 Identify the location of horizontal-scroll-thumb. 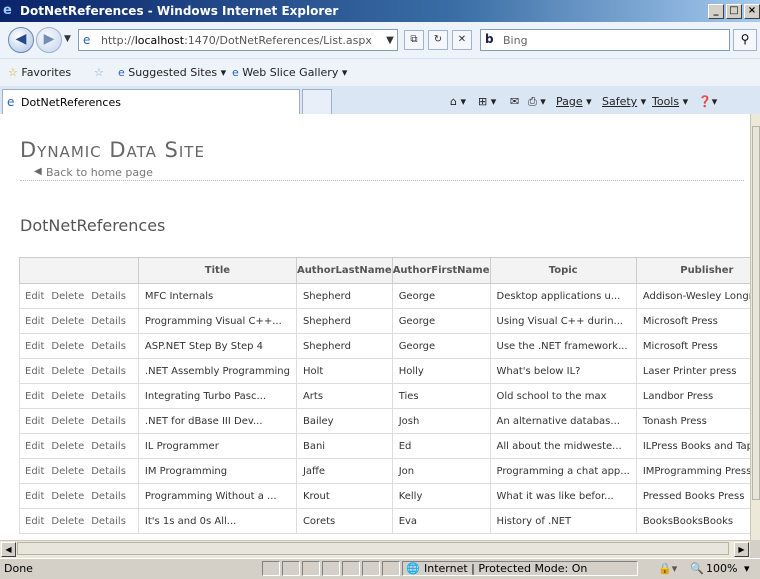
(373, 548).